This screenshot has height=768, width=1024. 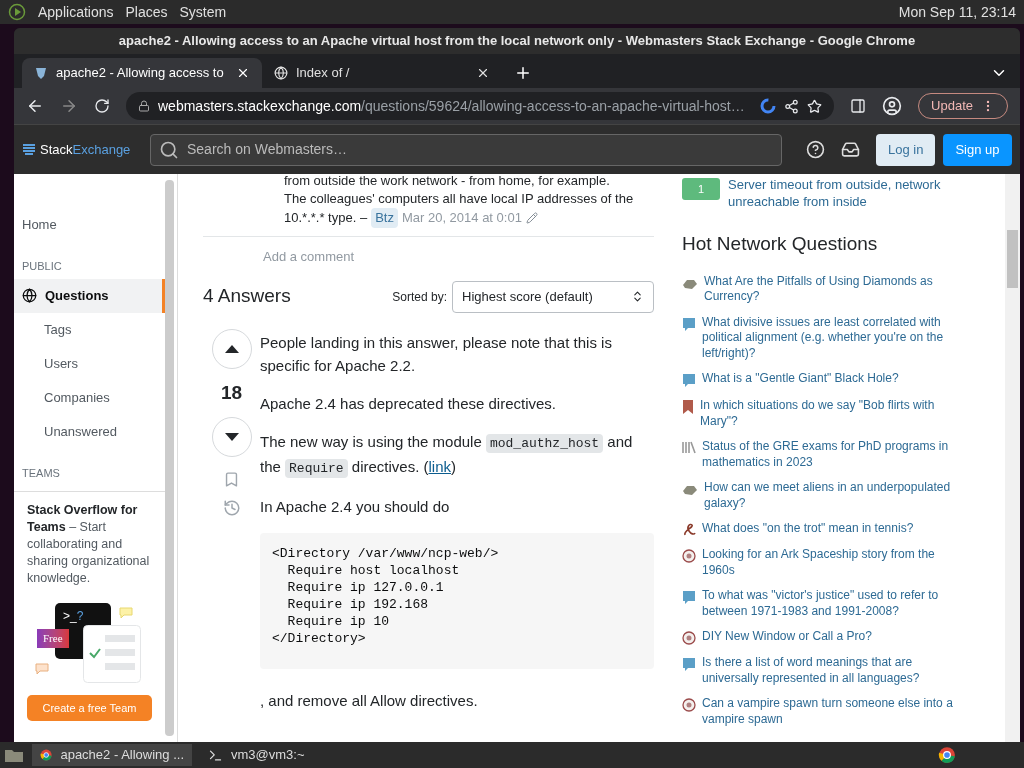 I want to click on site-favicon, so click(x=41, y=73).